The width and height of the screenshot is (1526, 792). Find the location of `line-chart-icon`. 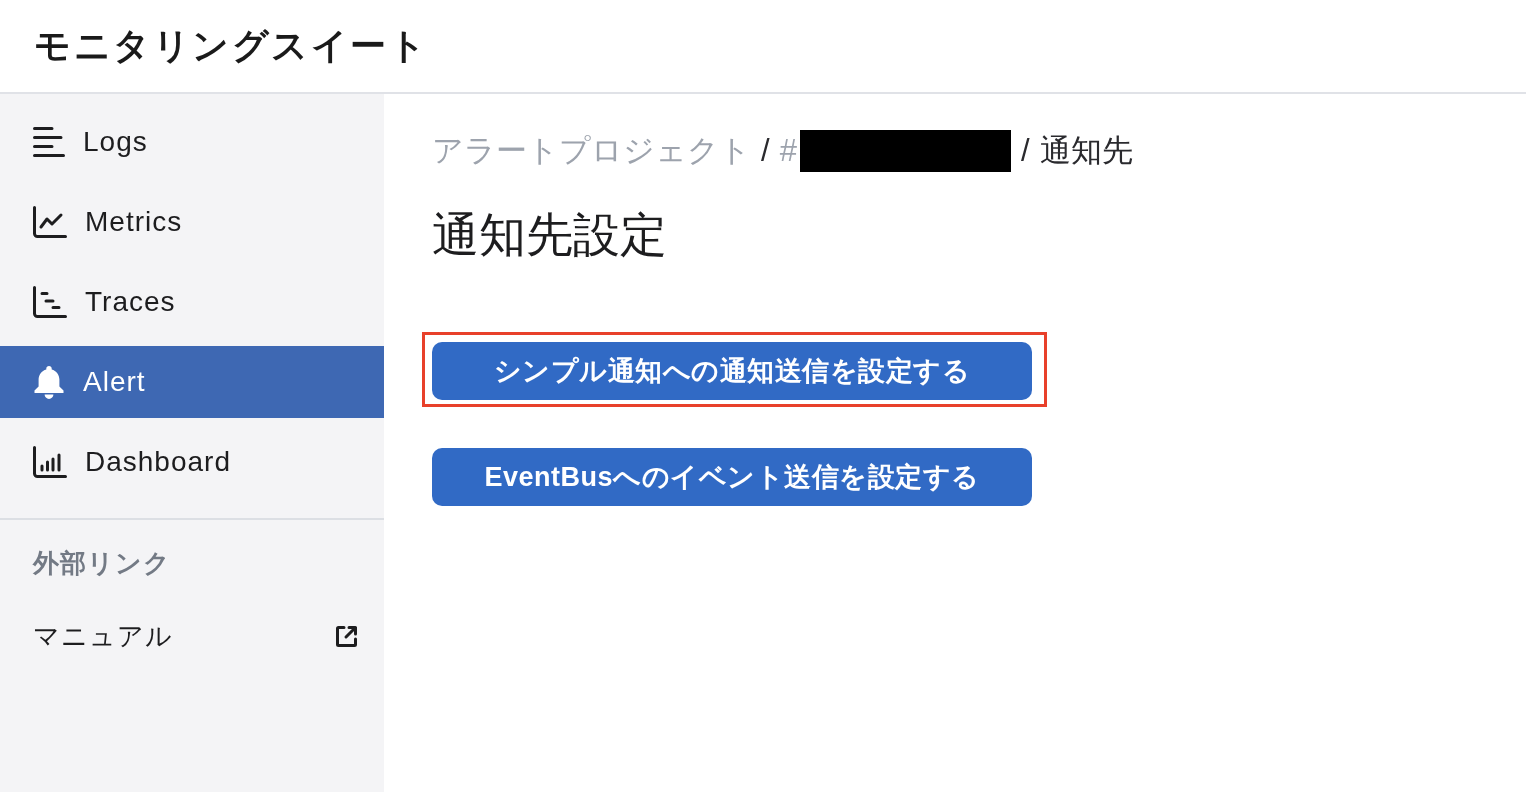

line-chart-icon is located at coordinates (50, 222).